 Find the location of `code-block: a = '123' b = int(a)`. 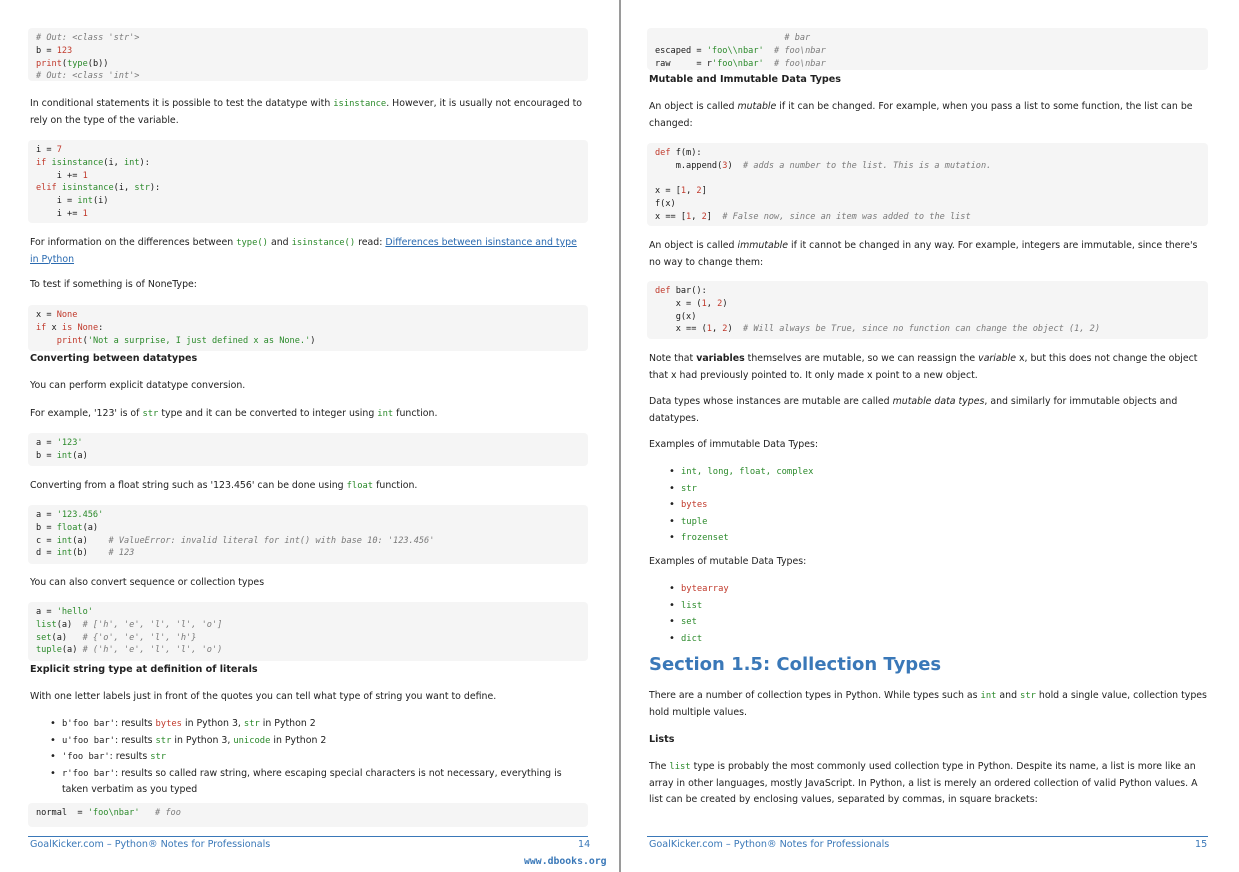

code-block: a = '123' b = int(a) is located at coordinates (308, 449).